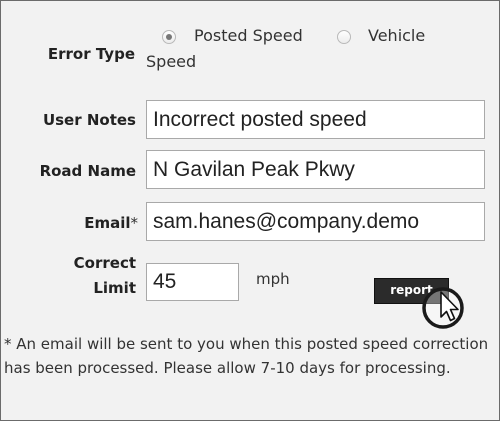  Describe the element at coordinates (91, 54) in the screenshot. I see `error-type-label: Error Type` at that location.